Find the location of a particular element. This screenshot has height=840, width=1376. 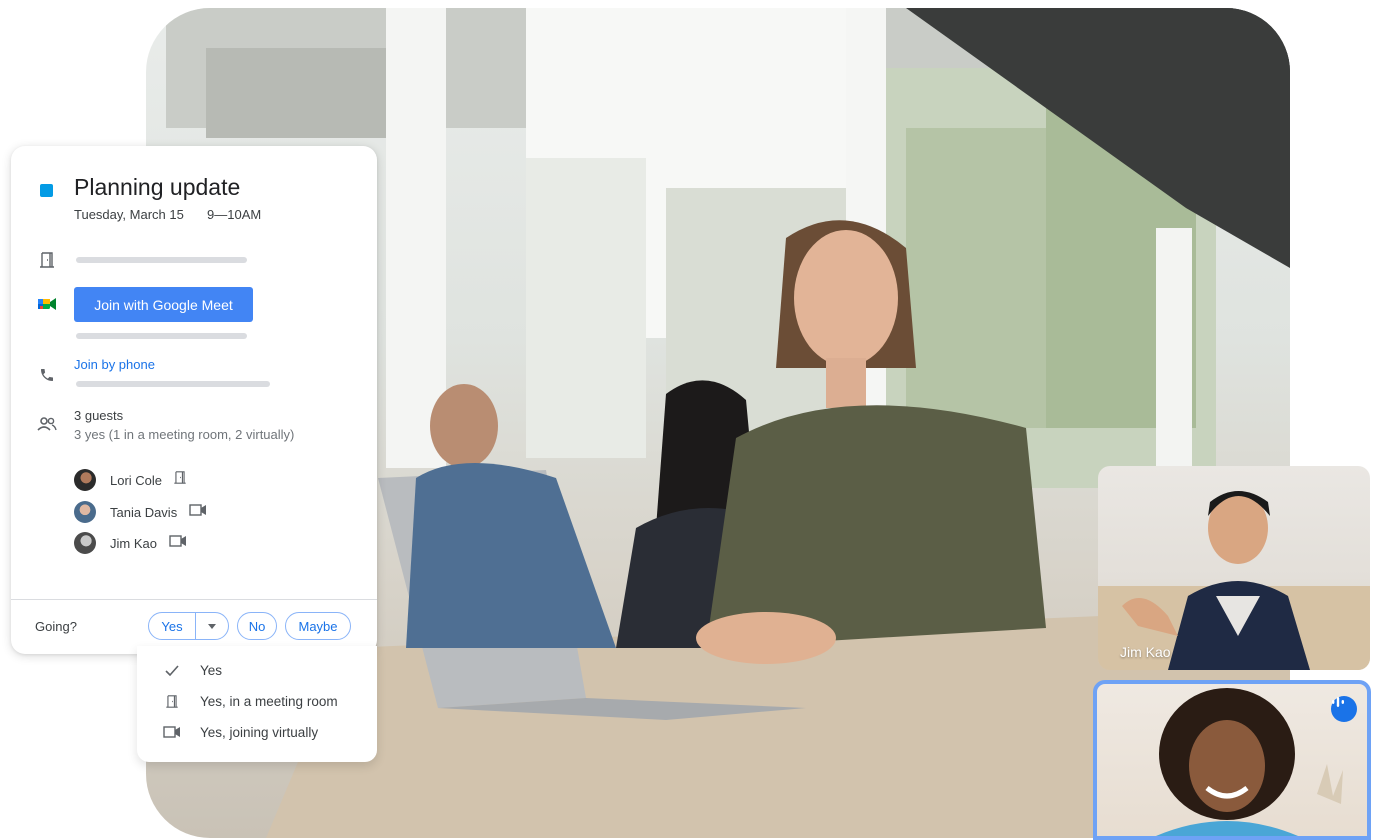

guest-row: Jim Kao is located at coordinates (130, 543).